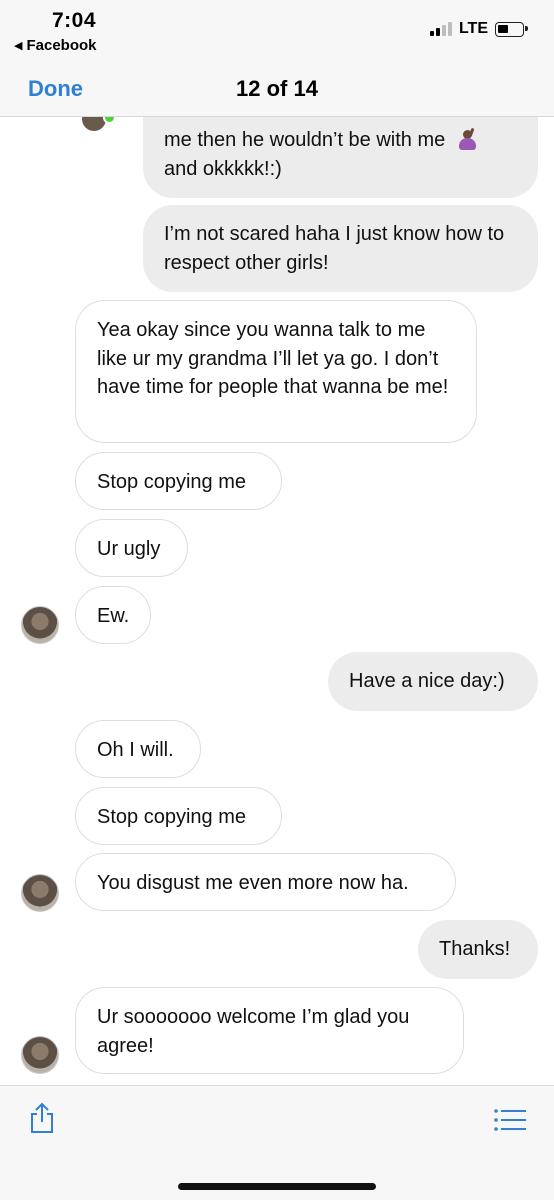 The image size is (554, 1200). I want to click on battery-icon, so click(511, 29).